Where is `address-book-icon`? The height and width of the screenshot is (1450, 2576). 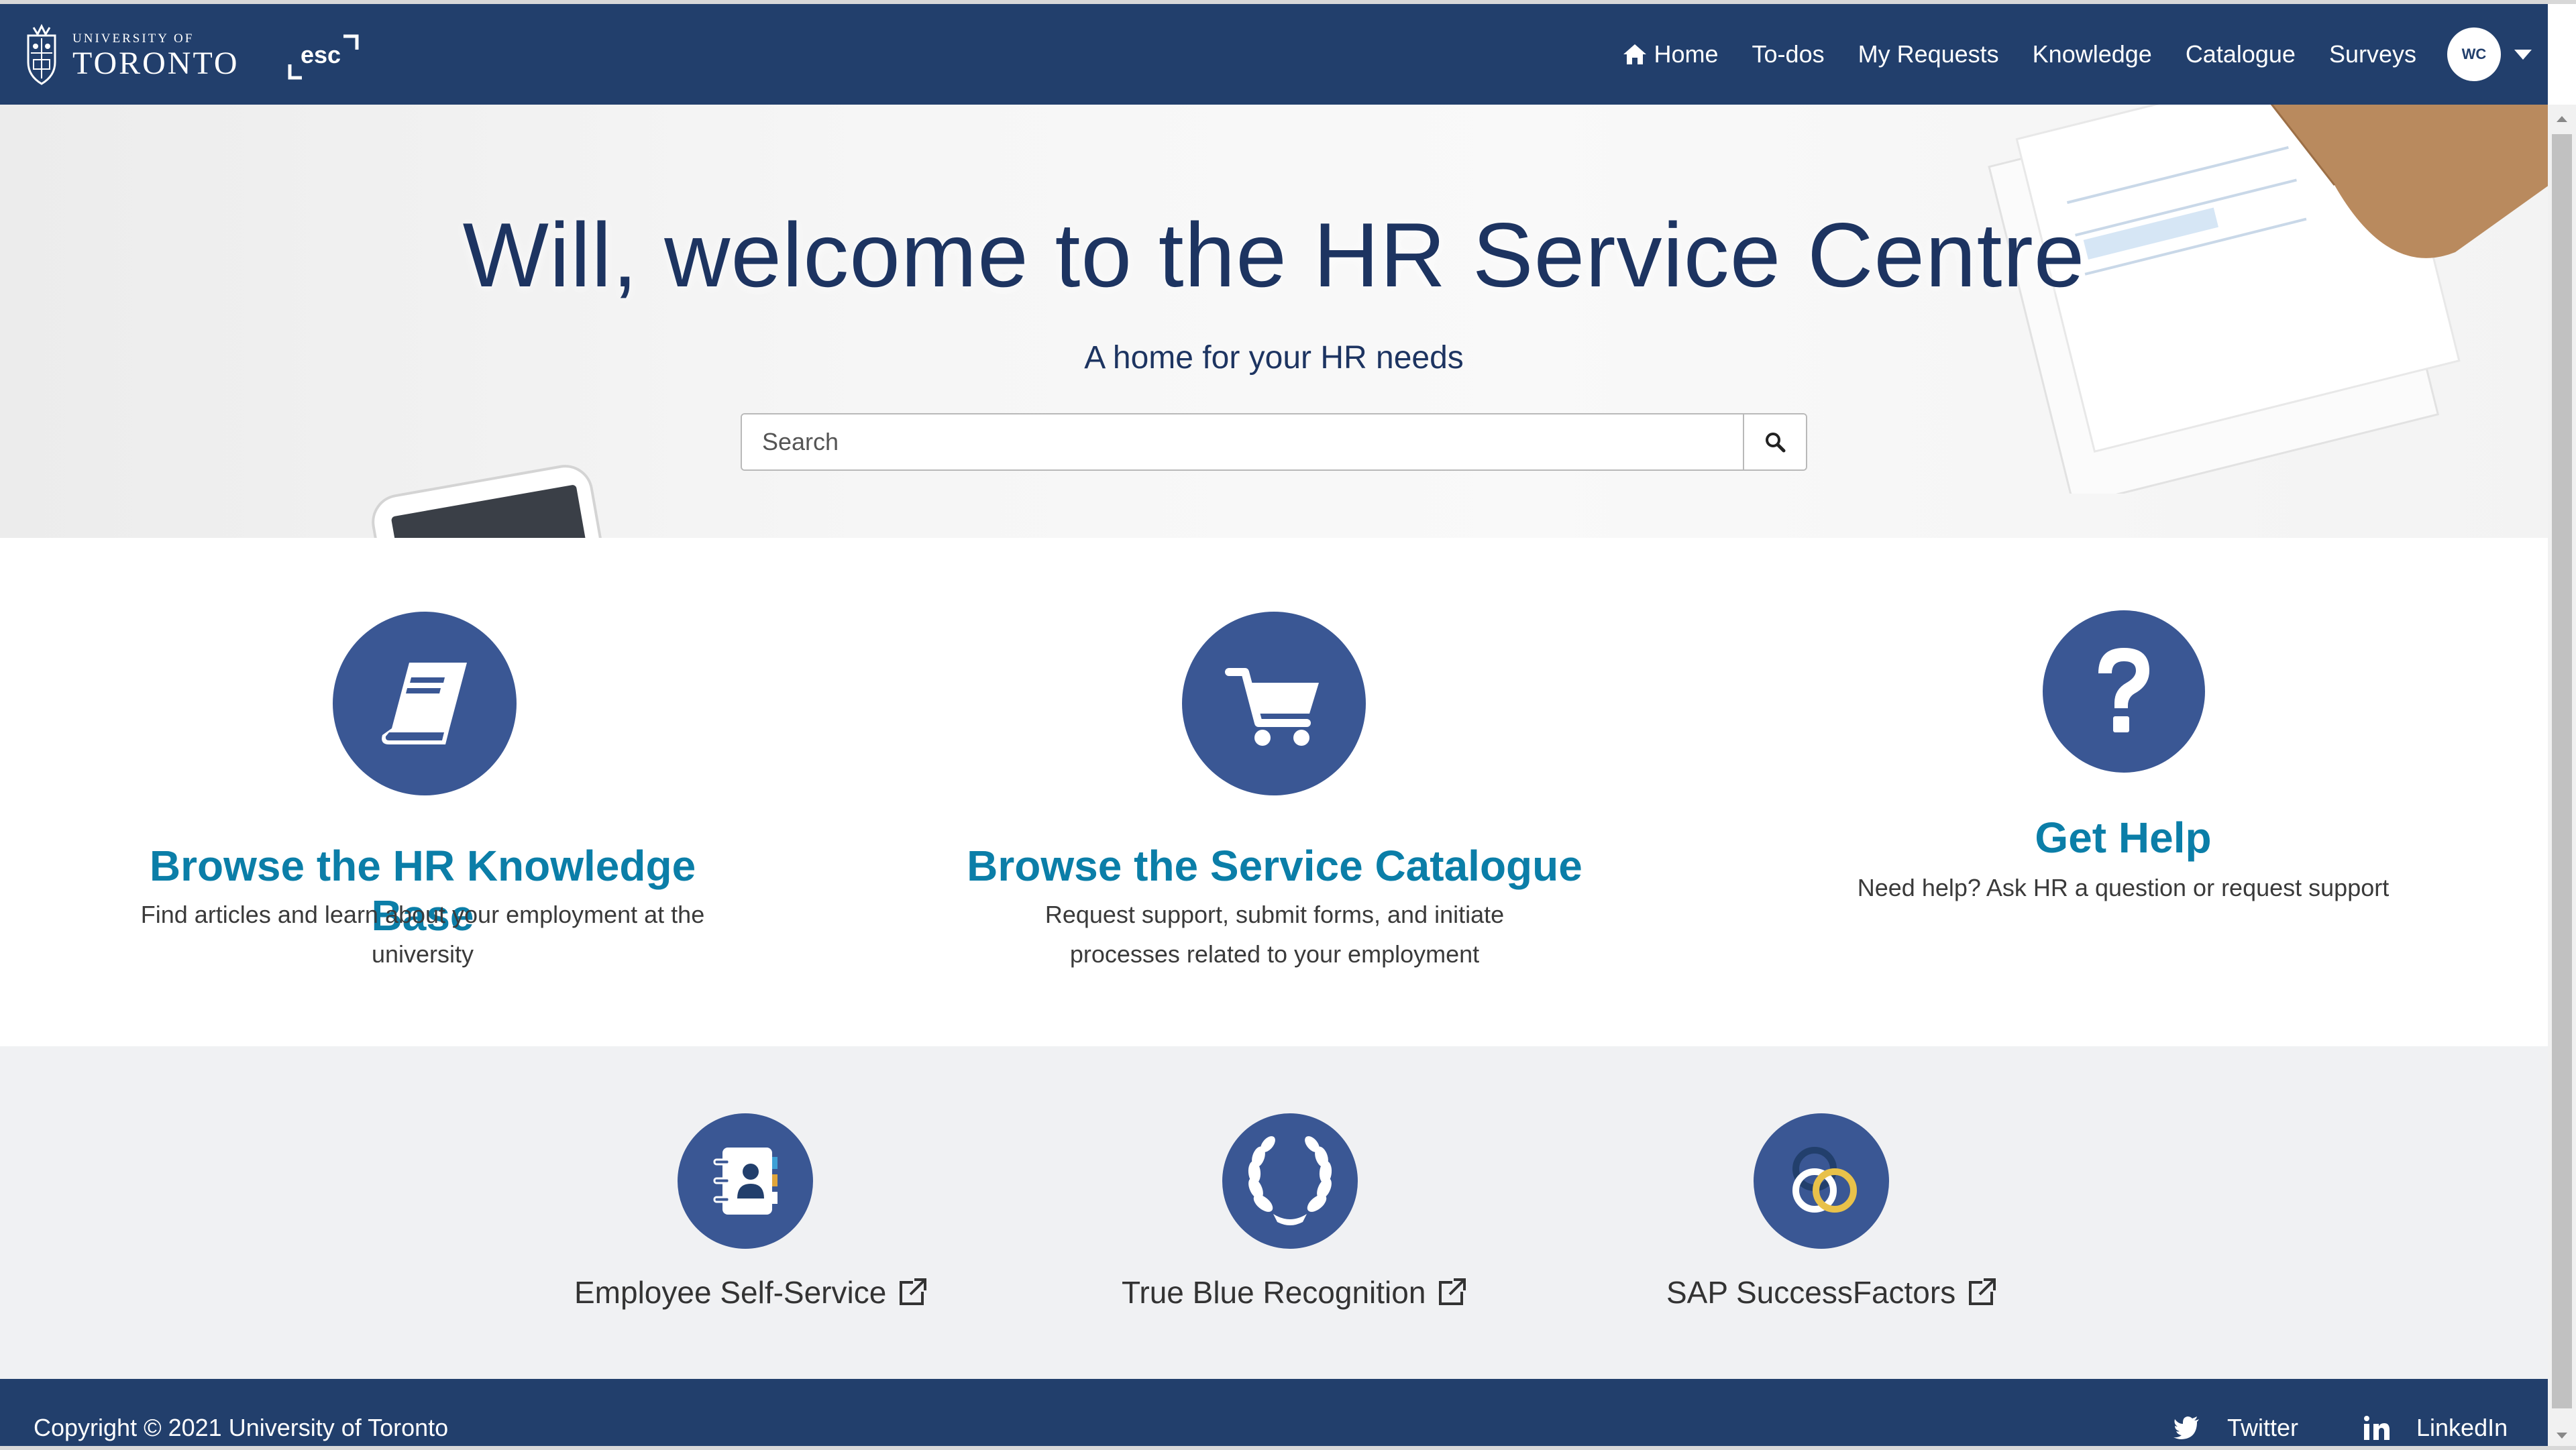 address-book-icon is located at coordinates (745, 1181).